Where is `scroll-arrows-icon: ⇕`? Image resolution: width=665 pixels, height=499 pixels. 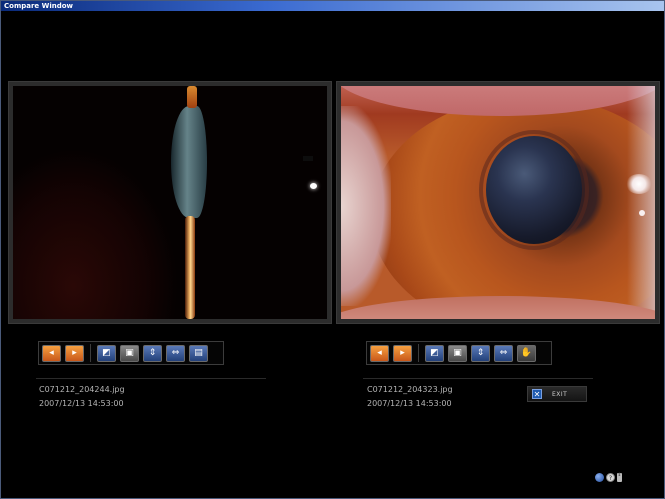 scroll-arrows-icon: ⇕ is located at coordinates (619, 477).